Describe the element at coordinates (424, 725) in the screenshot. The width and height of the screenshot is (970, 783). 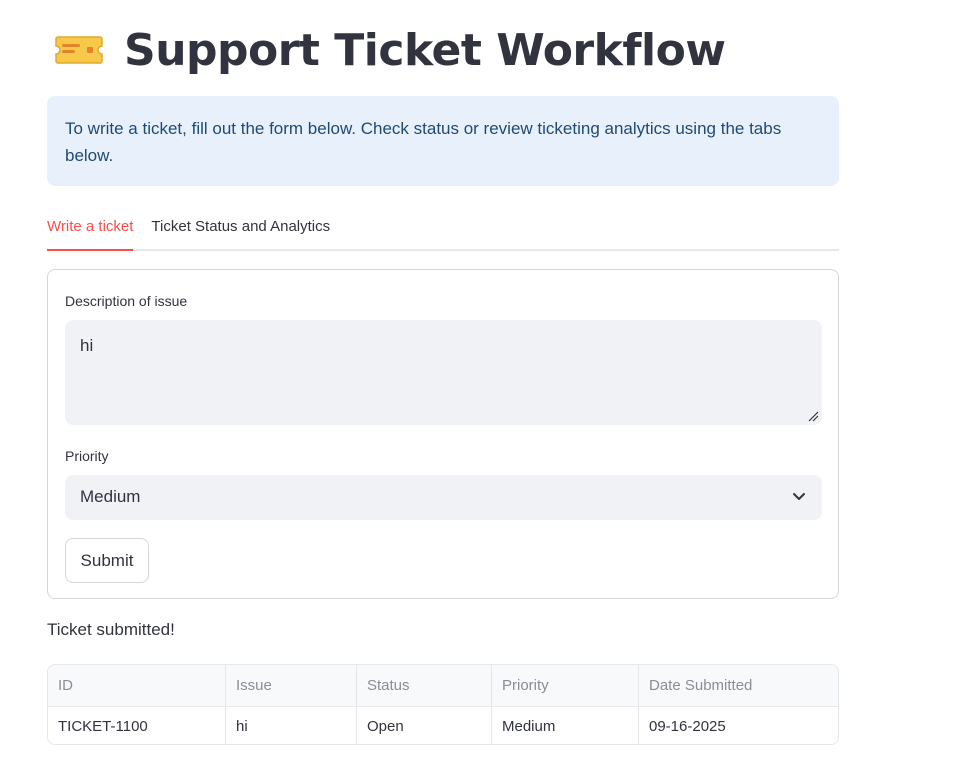
I see `cell-status: Open` at that location.